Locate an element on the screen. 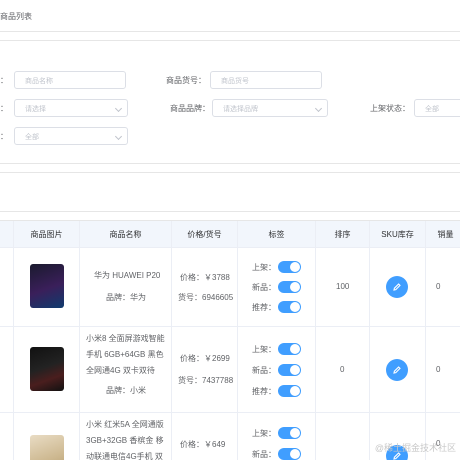 This screenshot has height=460, width=460. product-sn: 货号：7437788 is located at coordinates (206, 380).